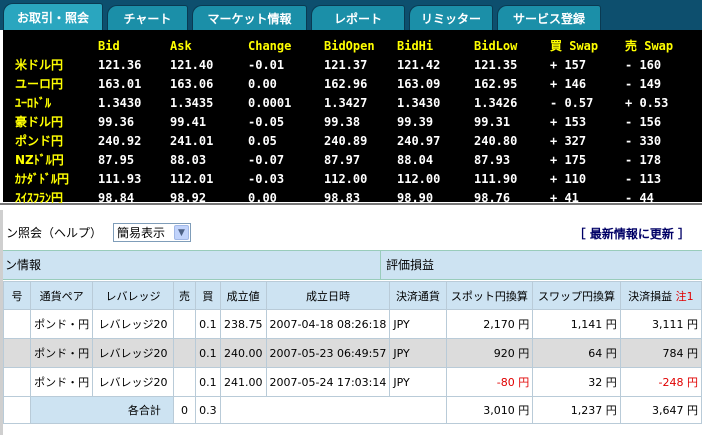 The height and width of the screenshot is (435, 702). I want to click on rate-value: - 0.57, so click(572, 102).